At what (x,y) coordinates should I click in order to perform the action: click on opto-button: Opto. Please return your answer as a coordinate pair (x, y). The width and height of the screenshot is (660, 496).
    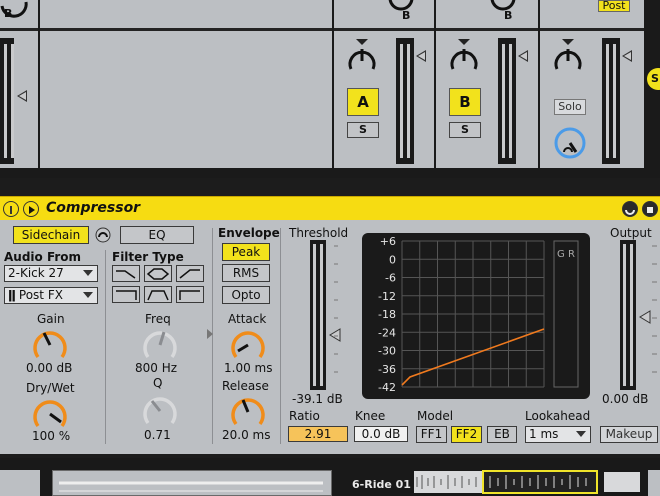
    Looking at the image, I should click on (246, 295).